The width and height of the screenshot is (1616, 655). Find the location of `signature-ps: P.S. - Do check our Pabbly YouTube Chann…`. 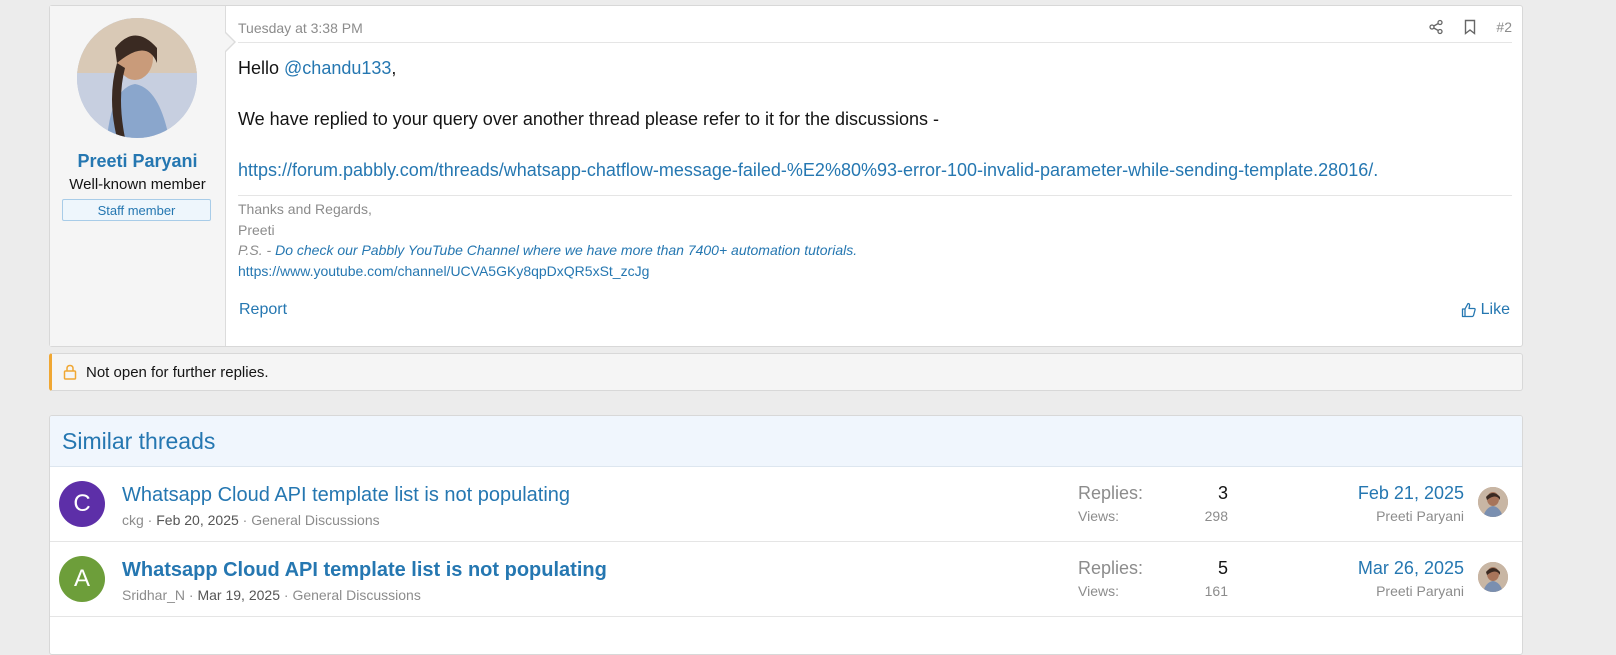

signature-ps: P.S. - Do check our Pabbly YouTube Chann… is located at coordinates (547, 250).